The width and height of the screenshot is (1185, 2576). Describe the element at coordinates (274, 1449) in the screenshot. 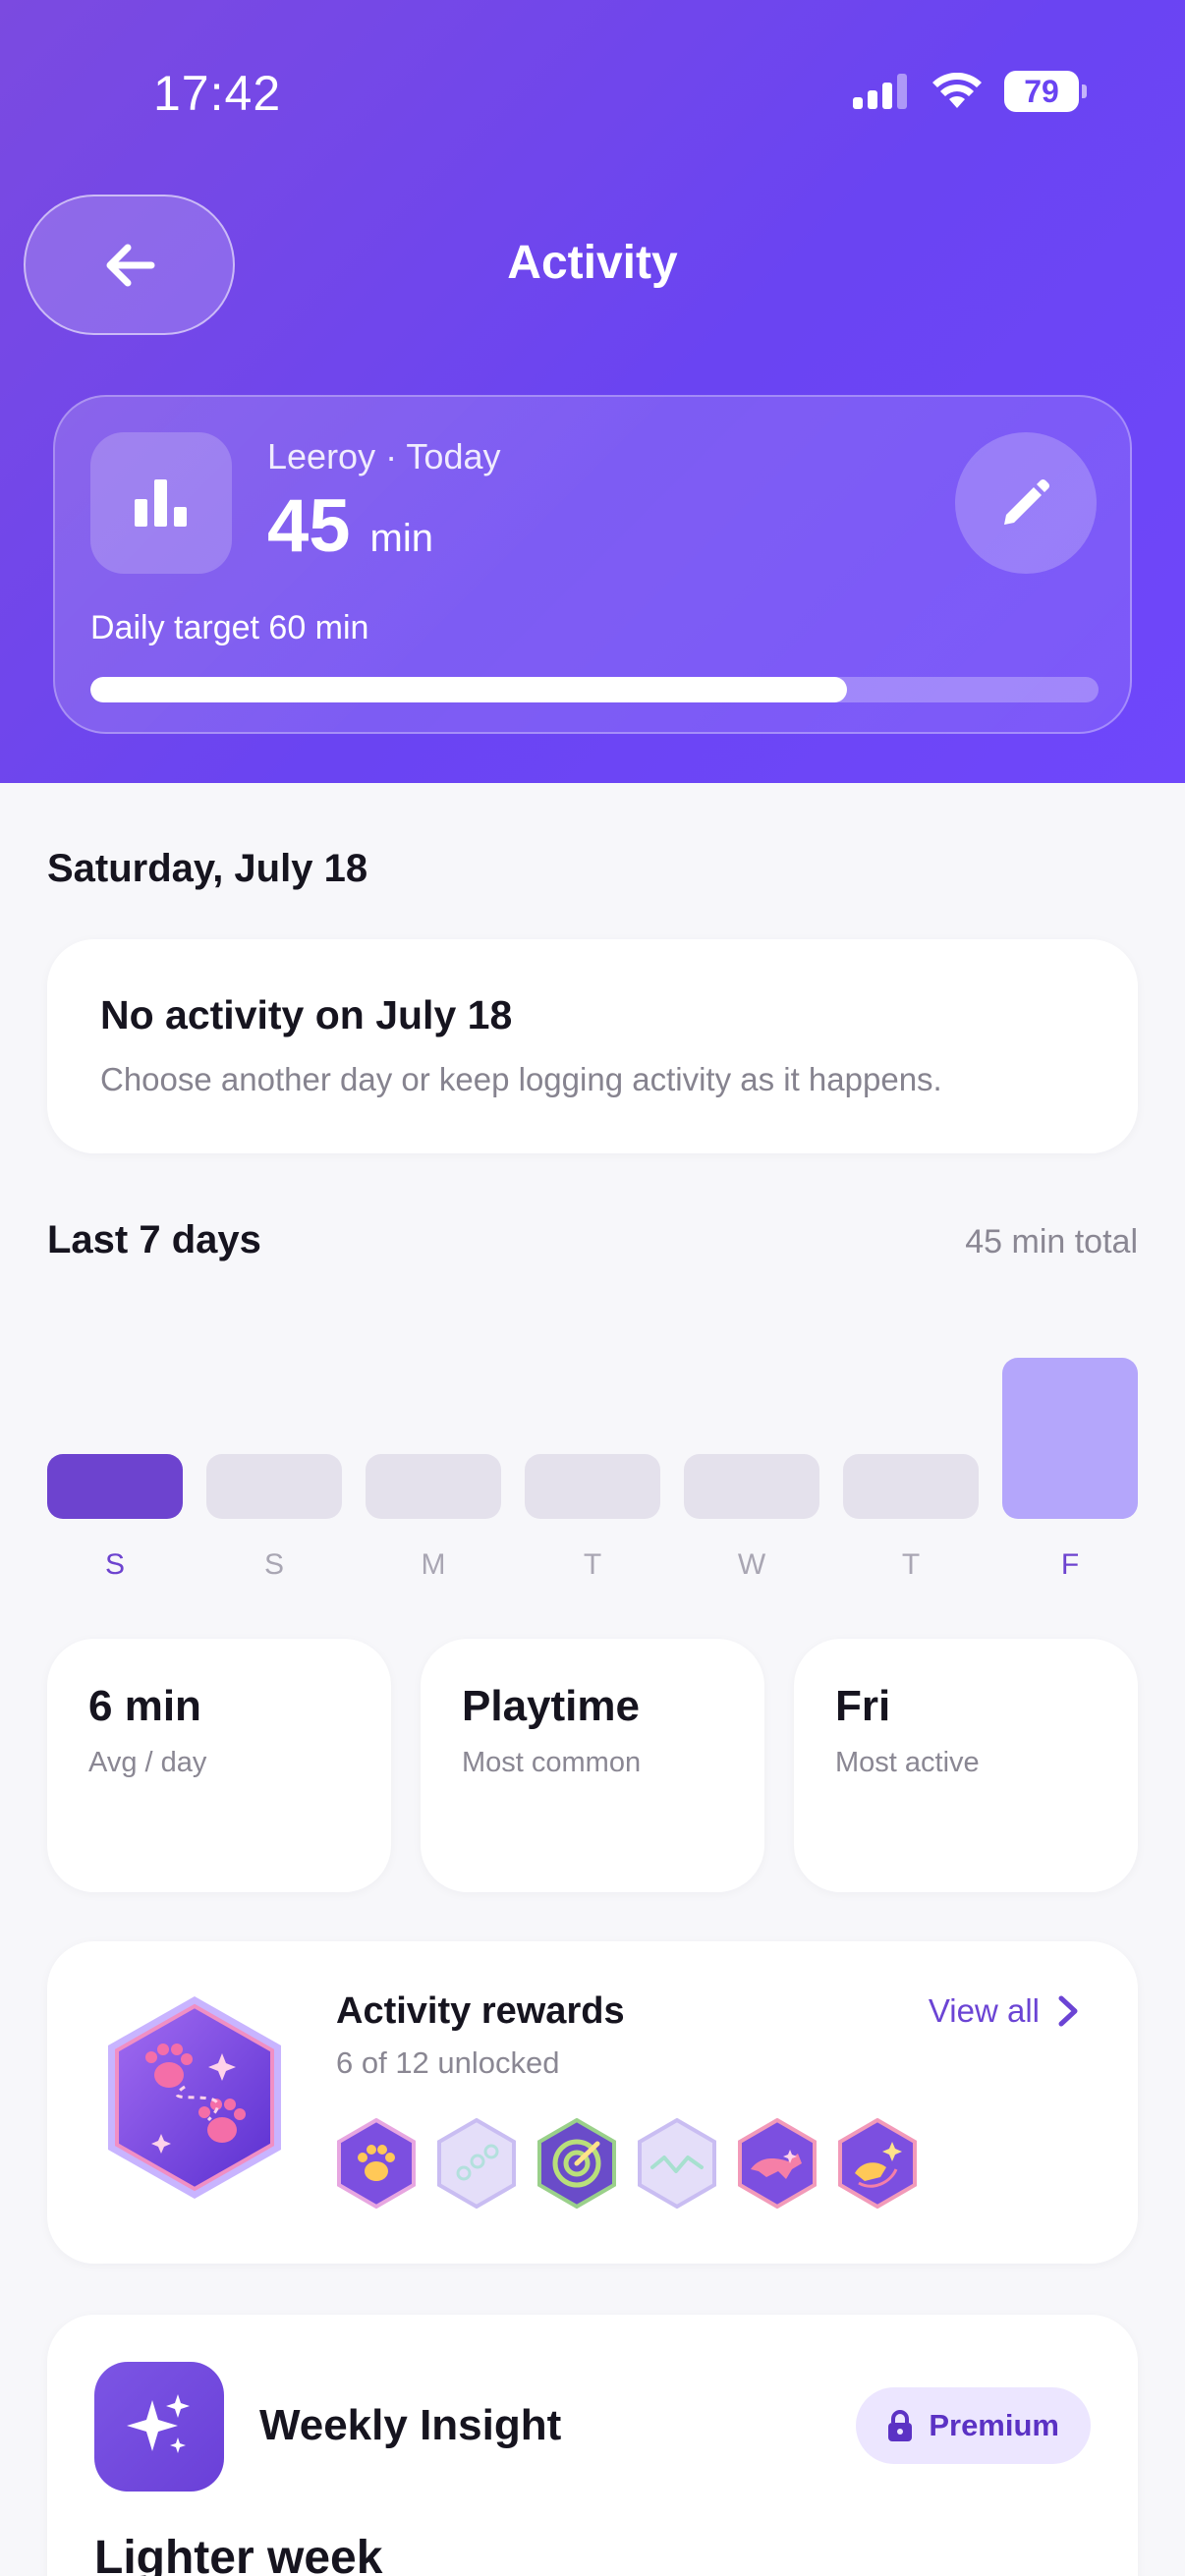

I see `chart-day-1: S` at that location.